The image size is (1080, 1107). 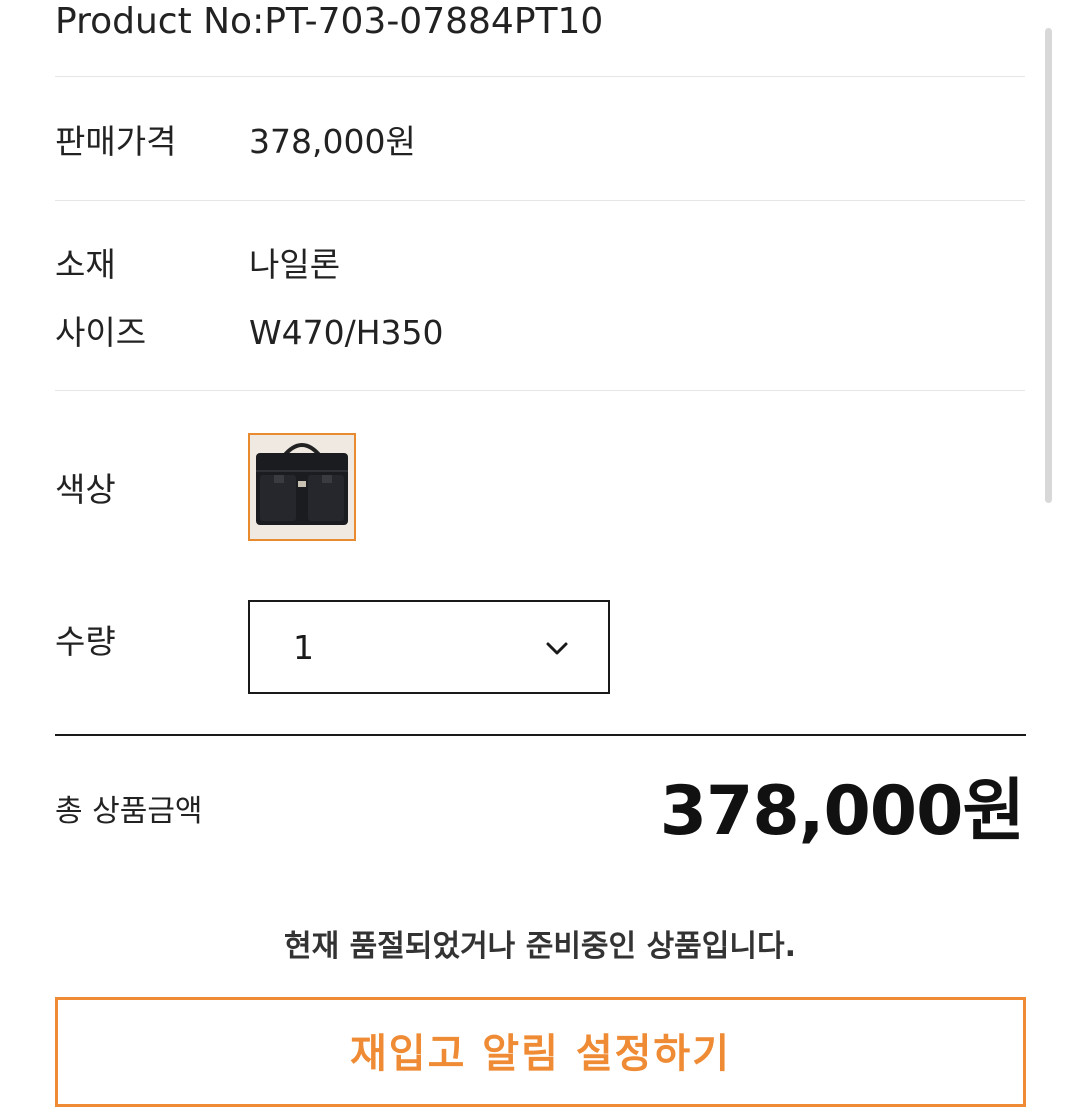 I want to click on restock-button-label: 재입고 알림 설정하기, so click(x=540, y=1054).